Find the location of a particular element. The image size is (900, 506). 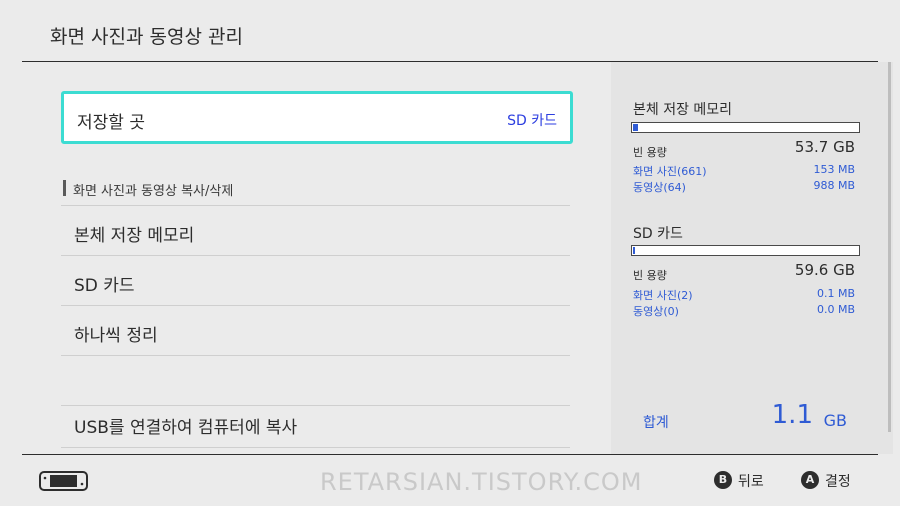

save-destination-label: 저장할 곳 is located at coordinates (111, 123).